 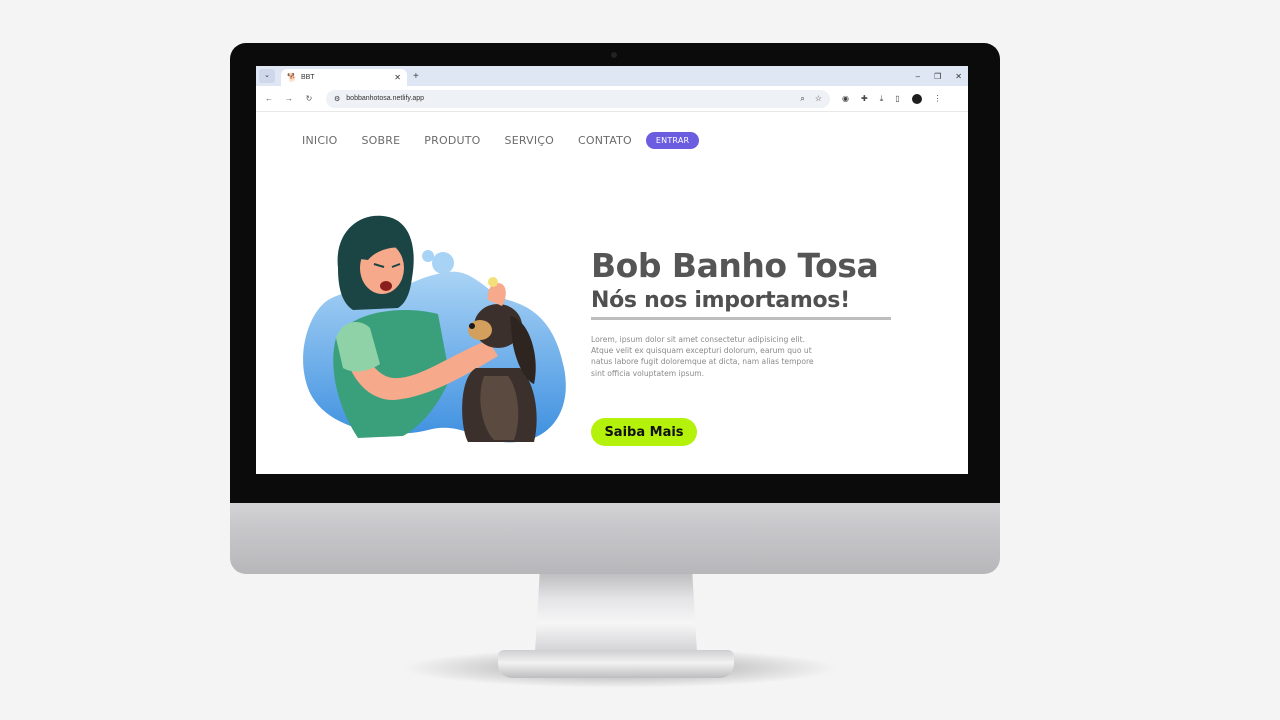 What do you see at coordinates (720, 300) in the screenshot?
I see `hero-subtitle: Nós nos importamos!` at bounding box center [720, 300].